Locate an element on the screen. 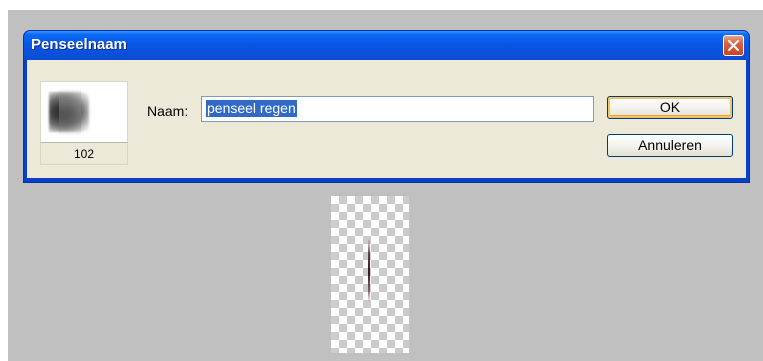  close-icon is located at coordinates (733, 45).